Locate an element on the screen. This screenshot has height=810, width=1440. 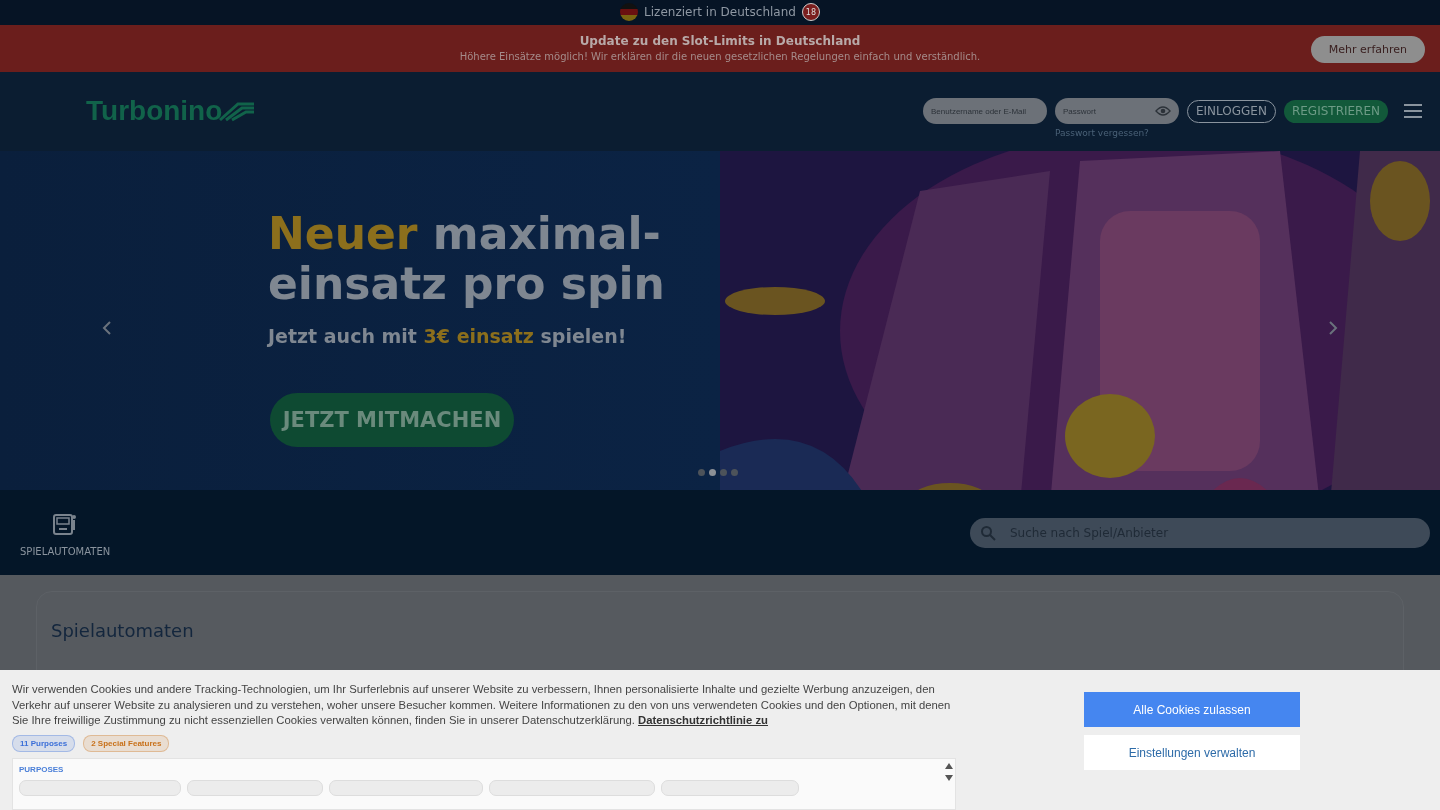
license-text: Lizenziert in Deutschland is located at coordinates (720, 12).